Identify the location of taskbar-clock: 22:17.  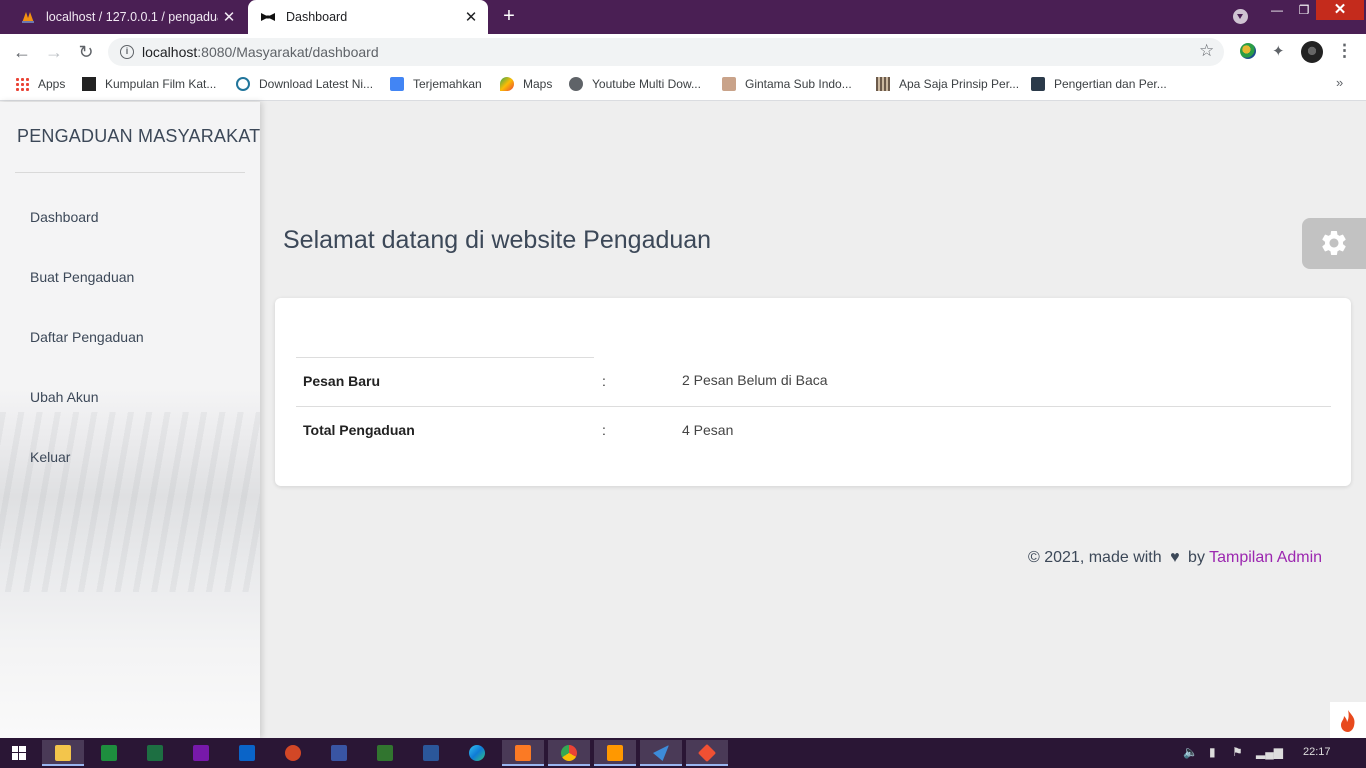
(1317, 752).